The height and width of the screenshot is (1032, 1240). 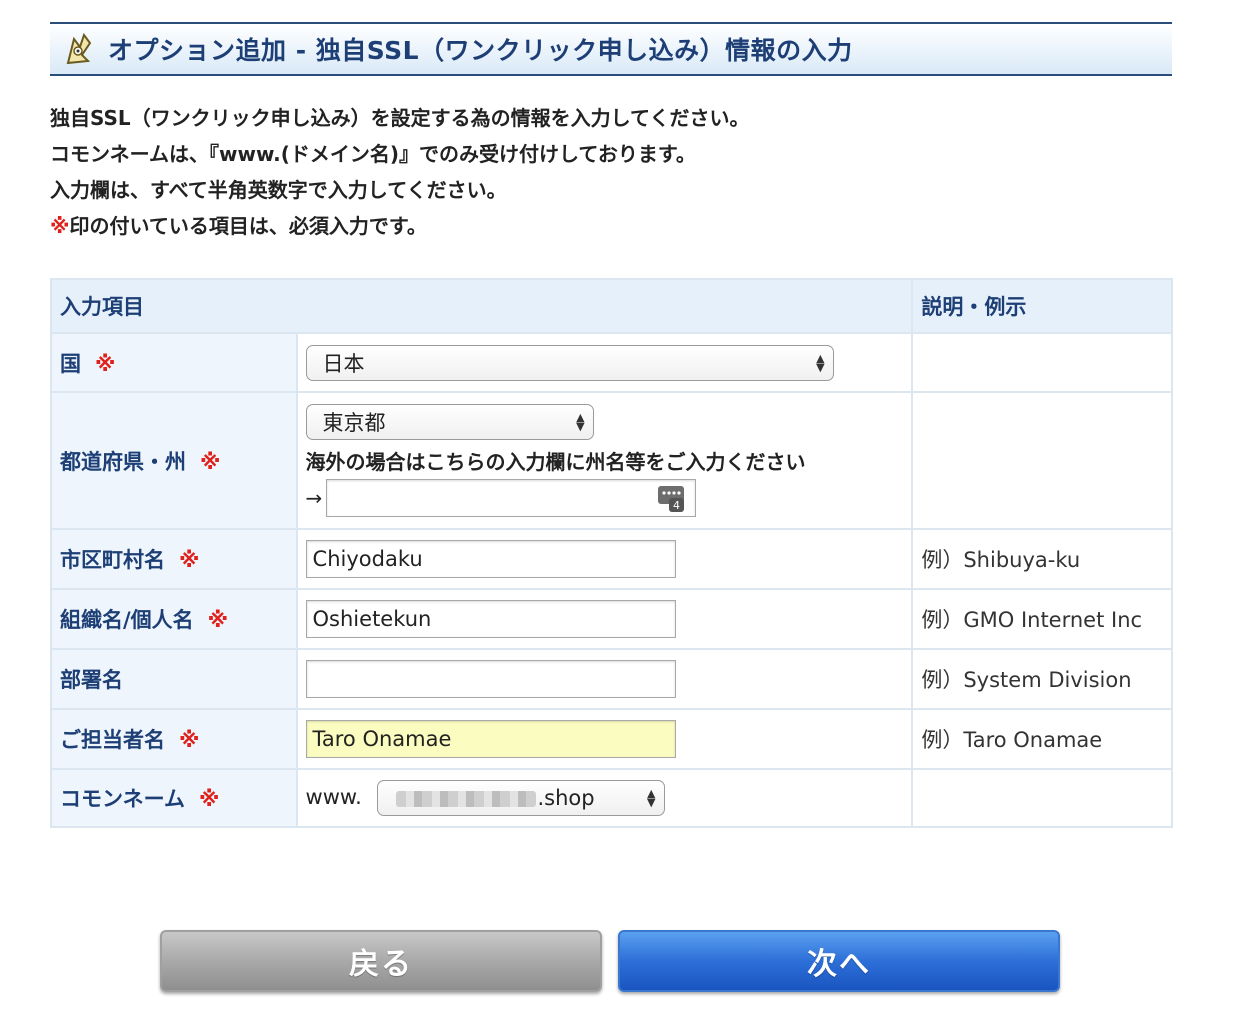 What do you see at coordinates (465, 799) in the screenshot?
I see `redacted-domain` at bounding box center [465, 799].